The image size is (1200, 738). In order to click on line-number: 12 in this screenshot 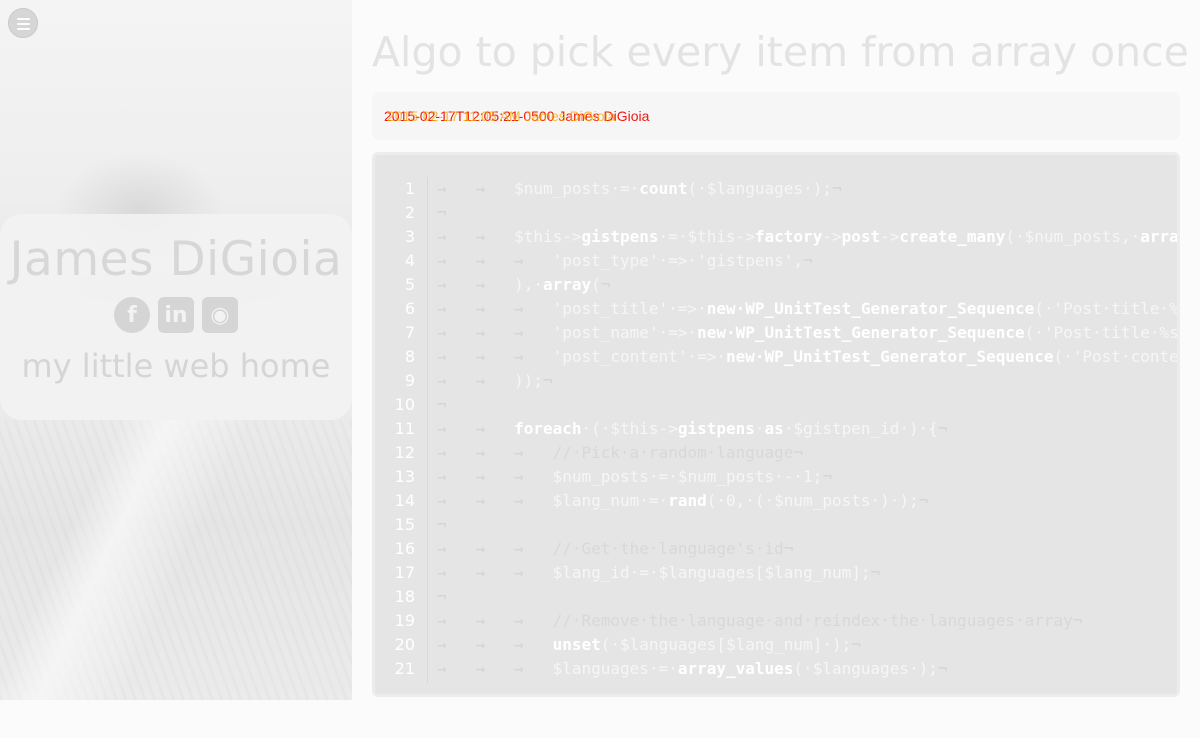, I will do `click(404, 452)`.